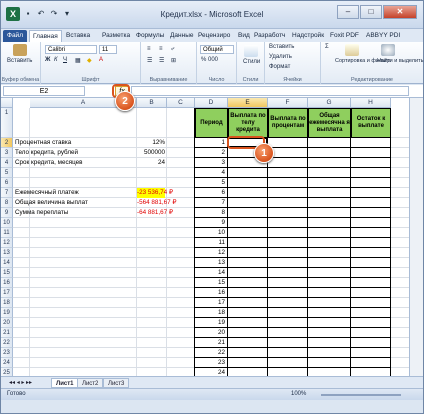  I want to click on styles-icon, so click(251, 51).